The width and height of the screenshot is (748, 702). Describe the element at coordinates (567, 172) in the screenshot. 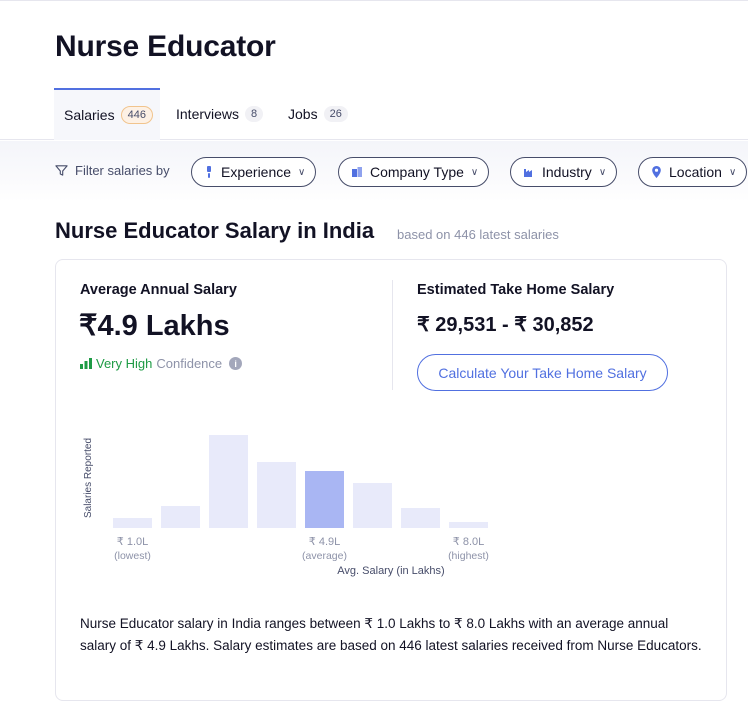

I see `chip-label: Industry` at that location.